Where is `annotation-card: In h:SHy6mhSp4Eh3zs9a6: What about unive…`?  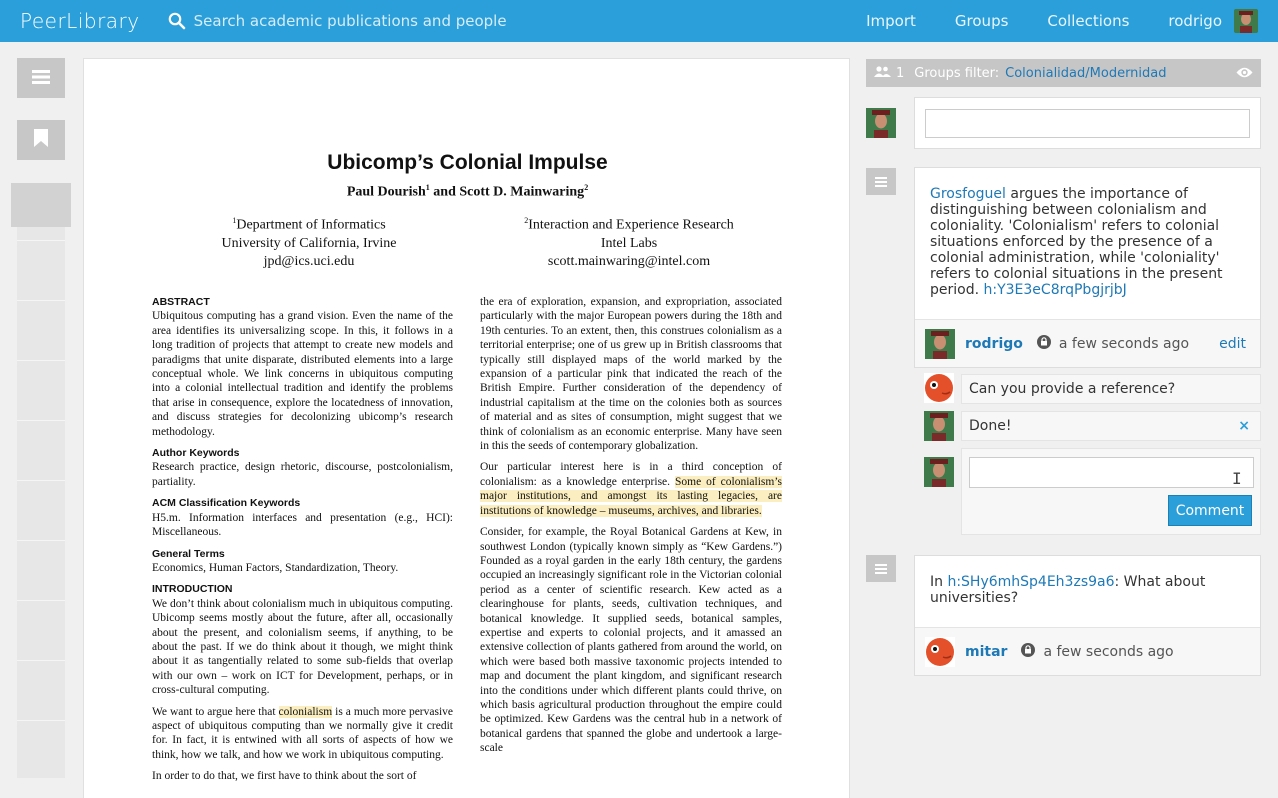
annotation-card: In h:SHy6mhSp4Eh3zs9a6: What about unive… is located at coordinates (1087, 615).